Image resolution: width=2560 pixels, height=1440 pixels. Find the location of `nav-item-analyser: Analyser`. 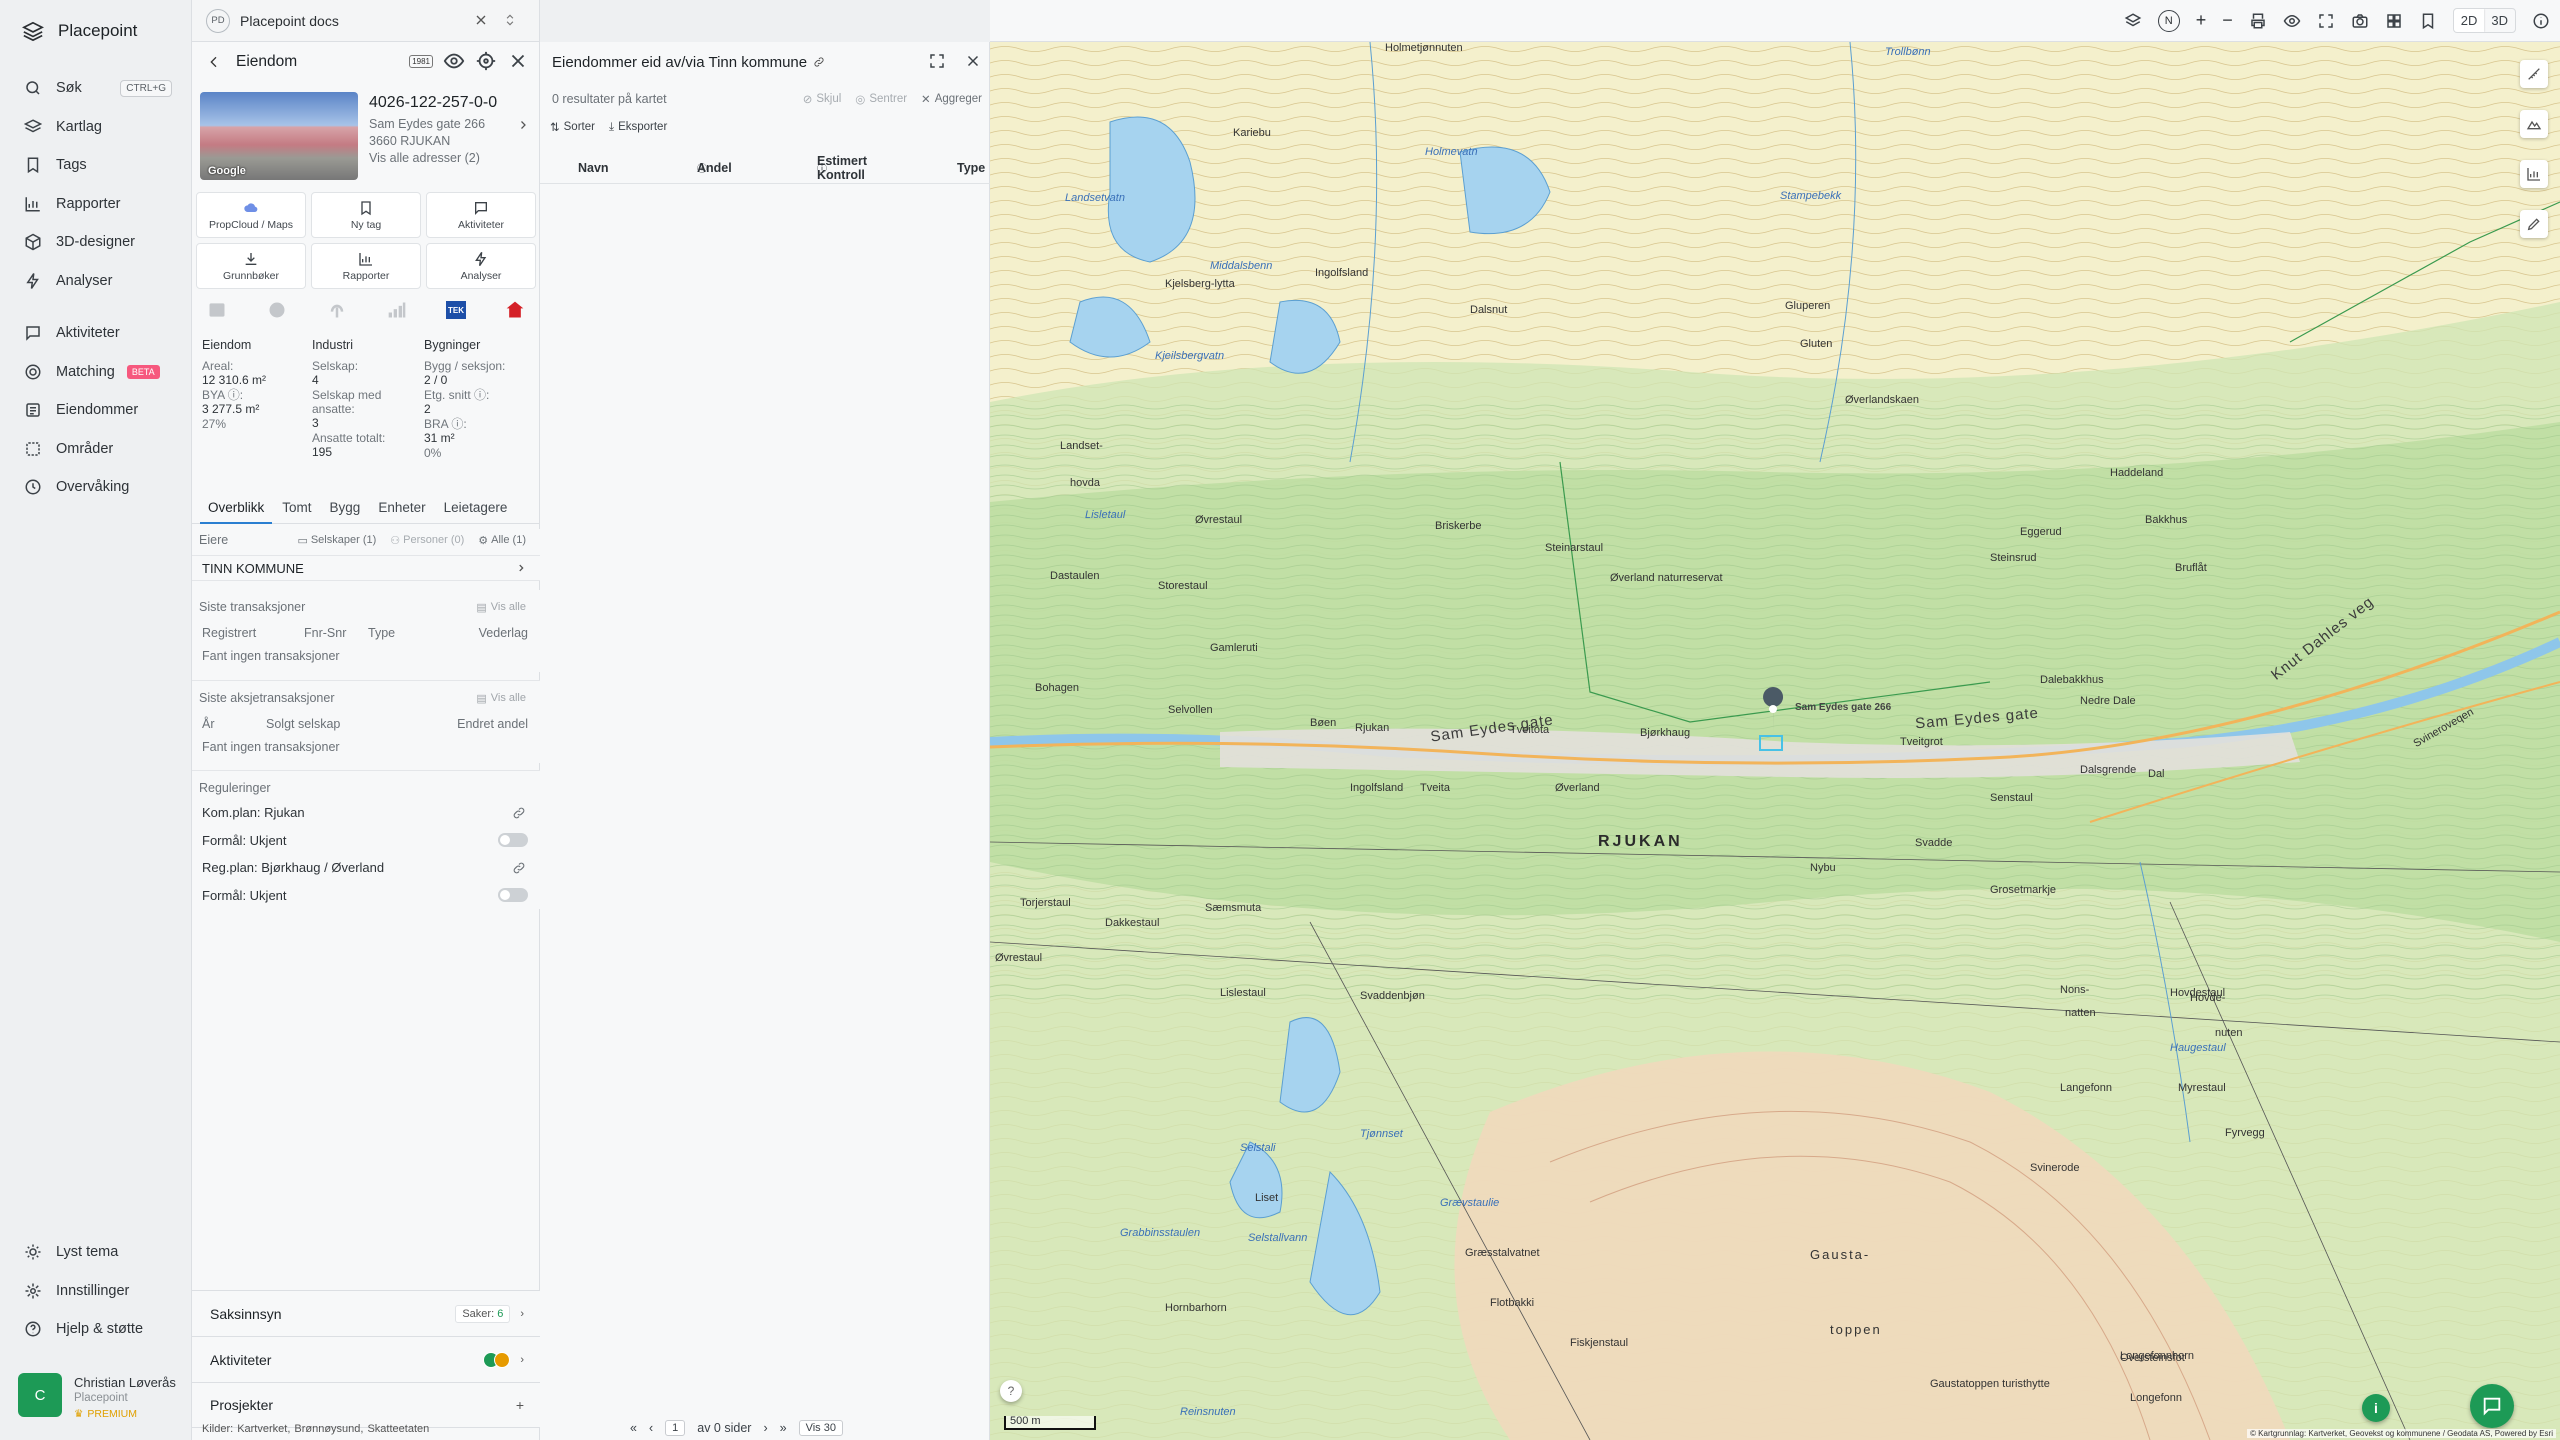

nav-item-analyser: Analyser is located at coordinates (96, 281).